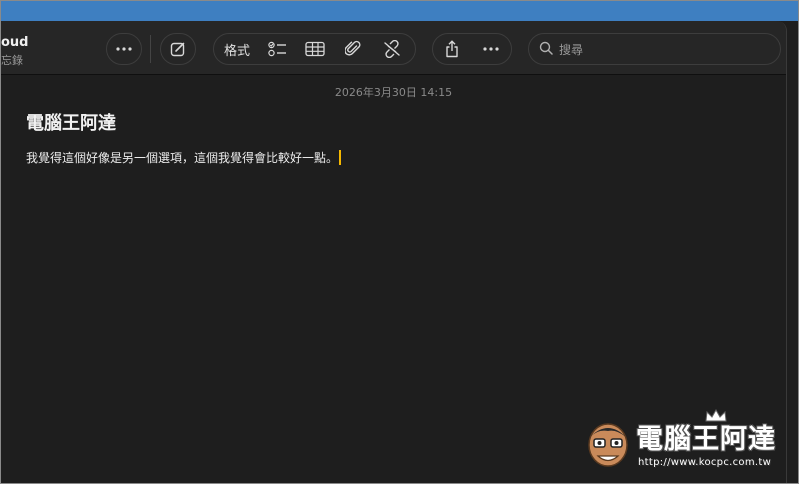 This screenshot has height=484, width=799. Describe the element at coordinates (546, 49) in the screenshot. I see `search-icon` at that location.